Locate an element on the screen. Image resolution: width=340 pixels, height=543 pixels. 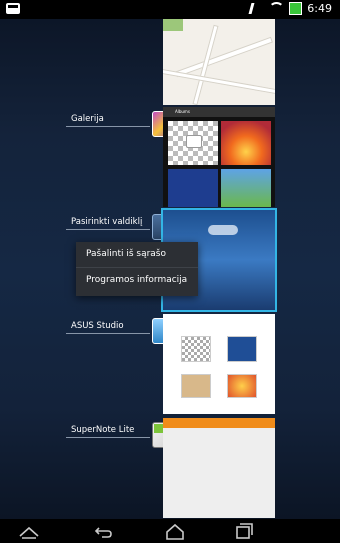
recent-app-label-asus-studio: ASUS Studio is located at coordinates (97, 326).